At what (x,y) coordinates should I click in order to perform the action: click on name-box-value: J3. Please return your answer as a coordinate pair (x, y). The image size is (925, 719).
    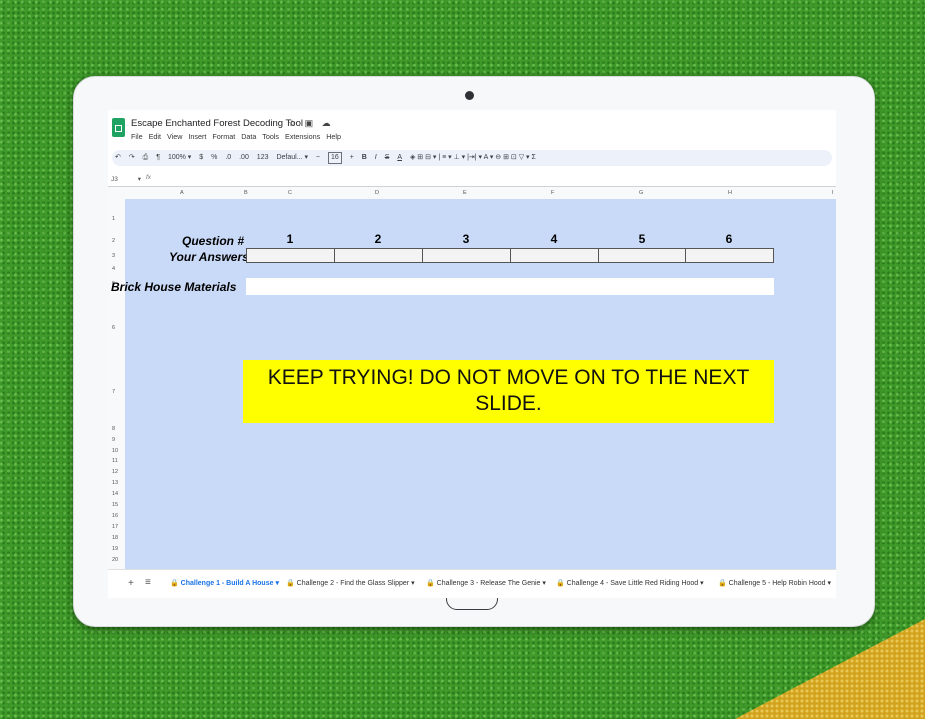
    Looking at the image, I should click on (114, 179).